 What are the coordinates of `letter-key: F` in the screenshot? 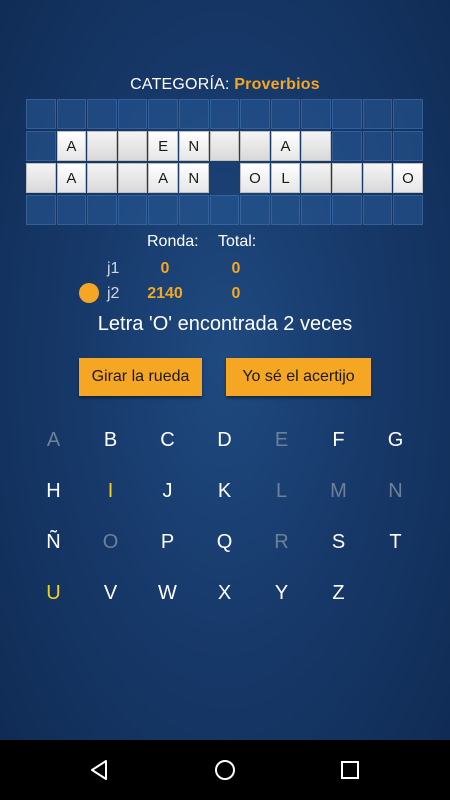 It's located at (338, 440).